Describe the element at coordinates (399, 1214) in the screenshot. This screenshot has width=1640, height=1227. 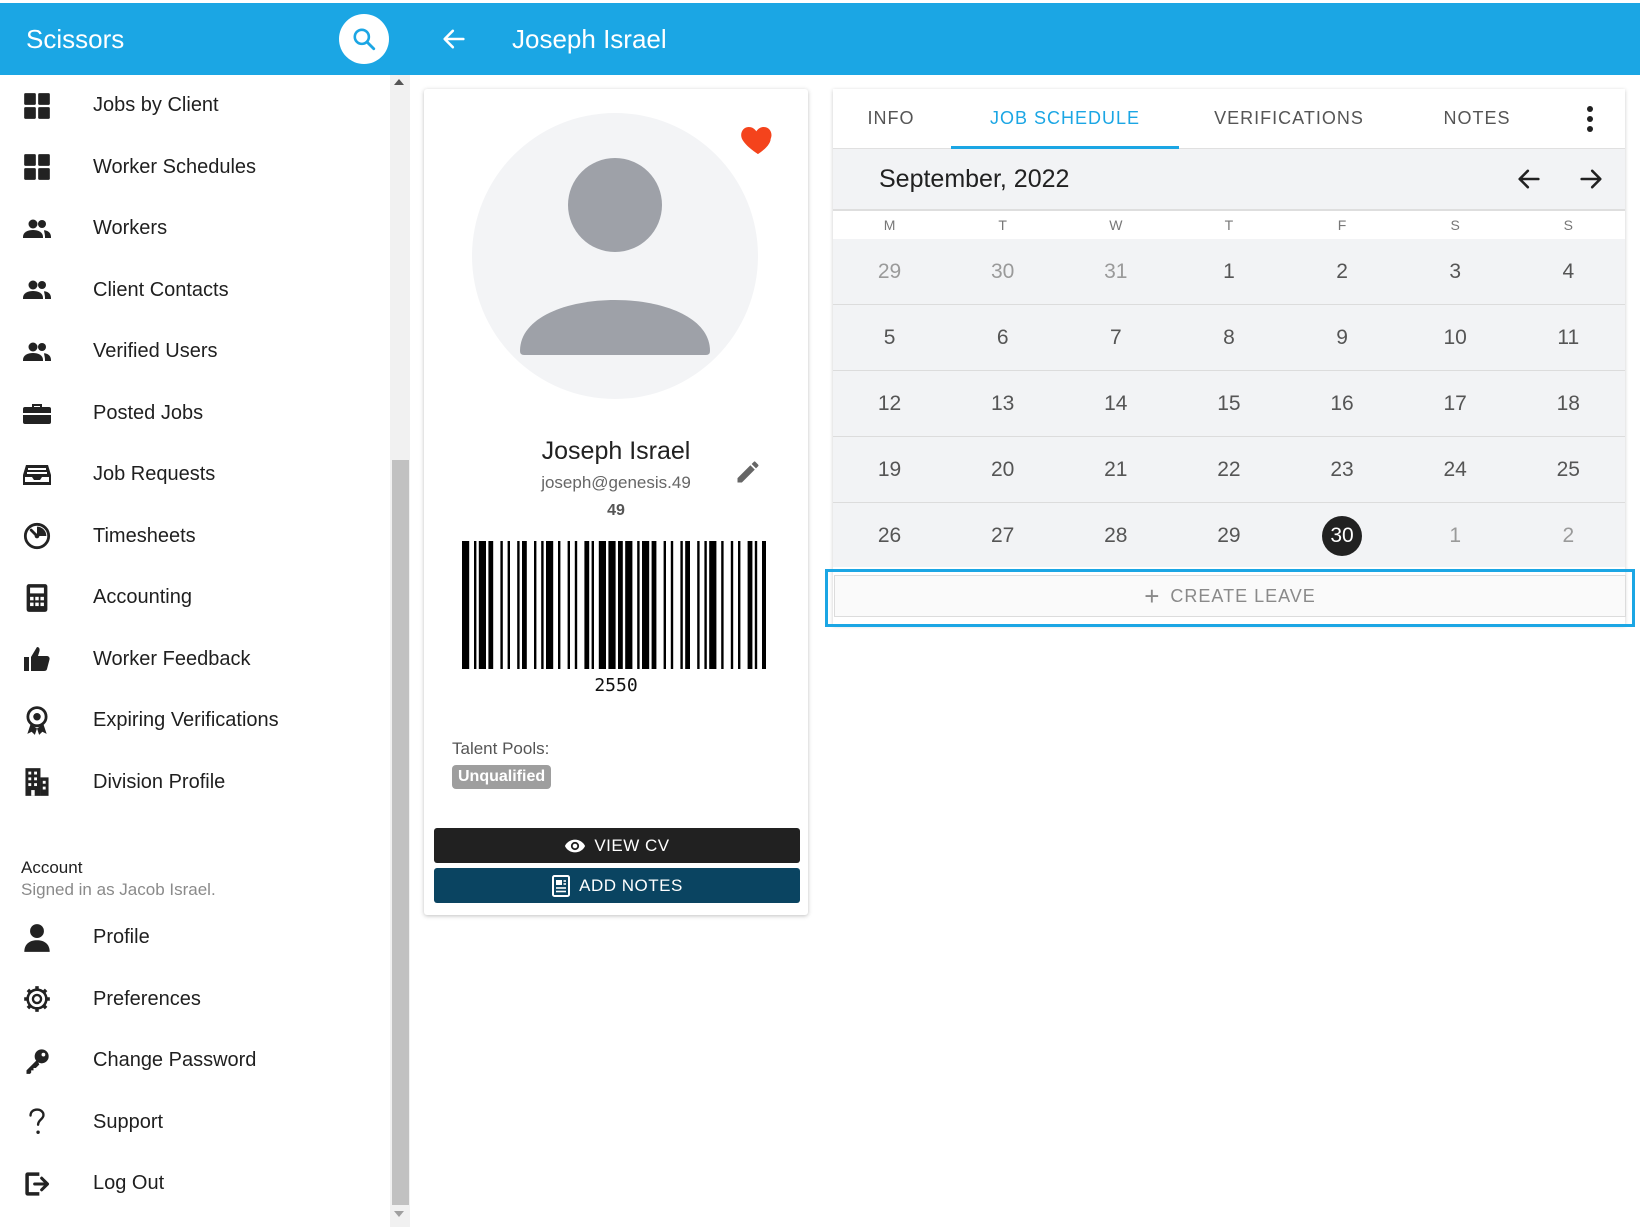
I see `scroll-down-arrow` at that location.